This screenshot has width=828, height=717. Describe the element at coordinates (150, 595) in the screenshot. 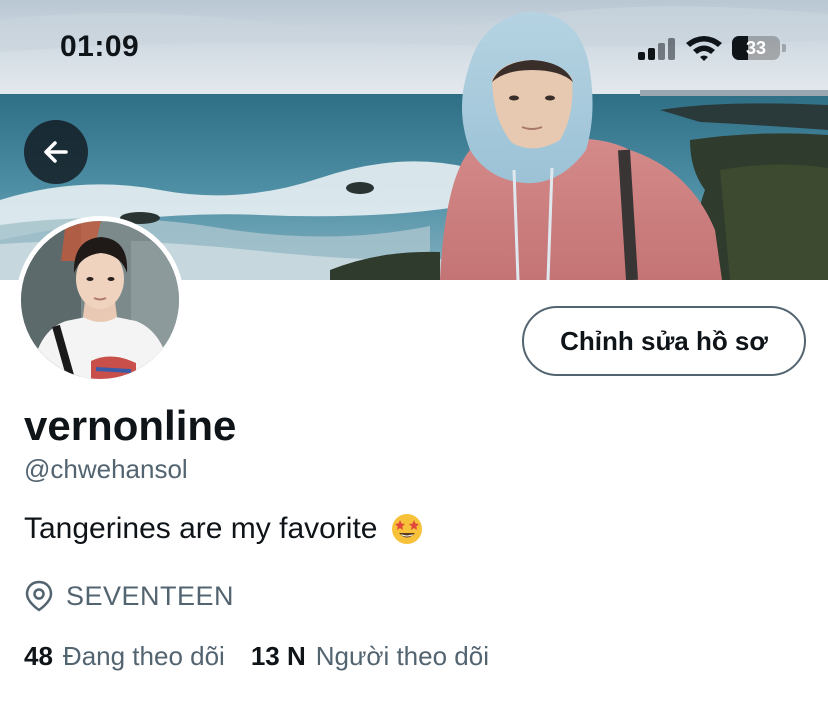

I see `location-text: SEVENTEEN` at that location.